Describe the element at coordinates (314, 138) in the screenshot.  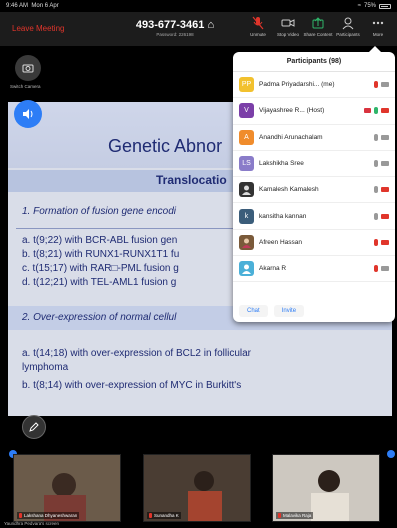
I see `participant-row: A Anandhi Arunachalam` at that location.